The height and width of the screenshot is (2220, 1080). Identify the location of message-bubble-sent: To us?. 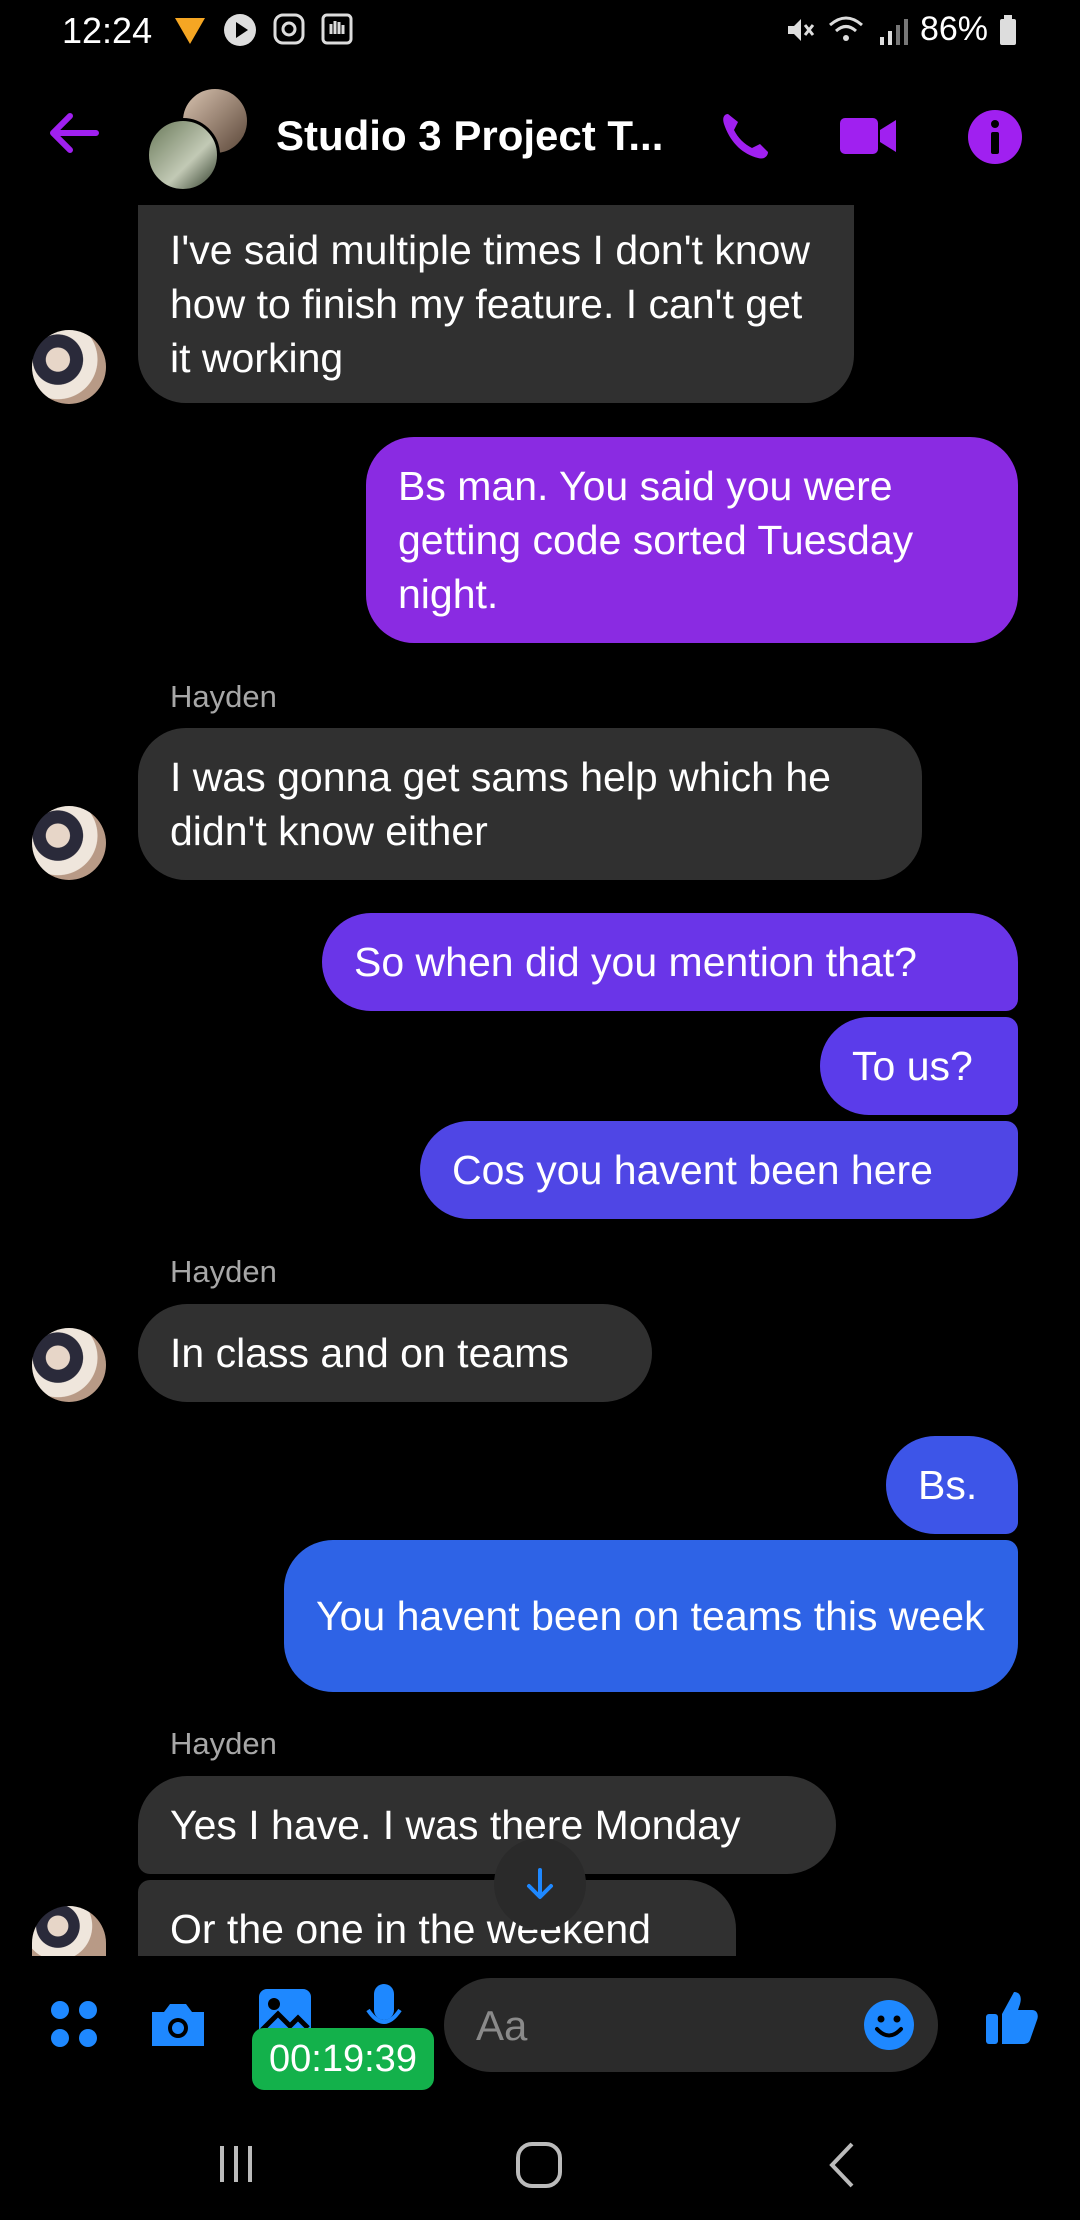
(919, 1066).